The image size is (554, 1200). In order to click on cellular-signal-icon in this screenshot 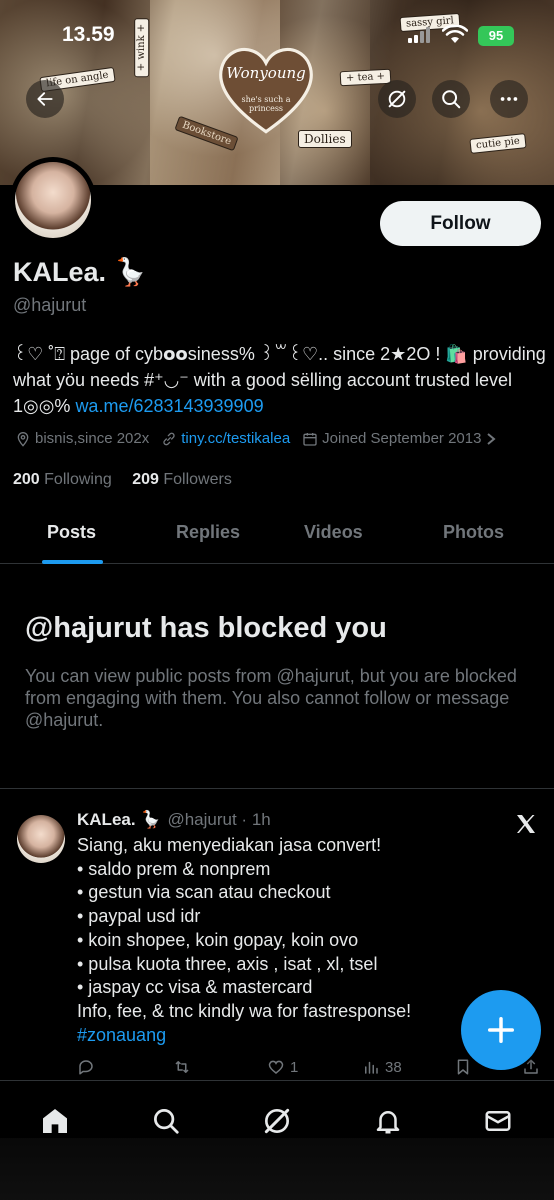, I will do `click(419, 35)`.